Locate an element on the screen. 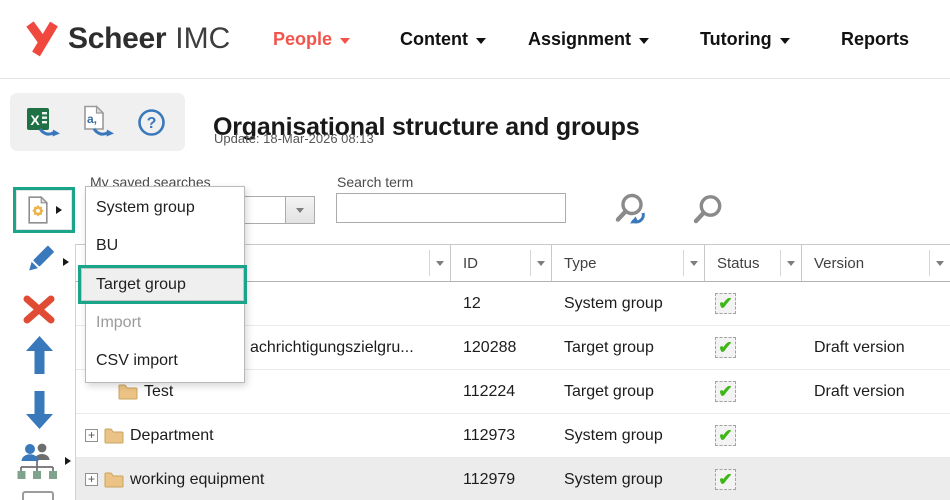 The height and width of the screenshot is (500, 950). brand-logo: Scheer IMC is located at coordinates (127, 38).